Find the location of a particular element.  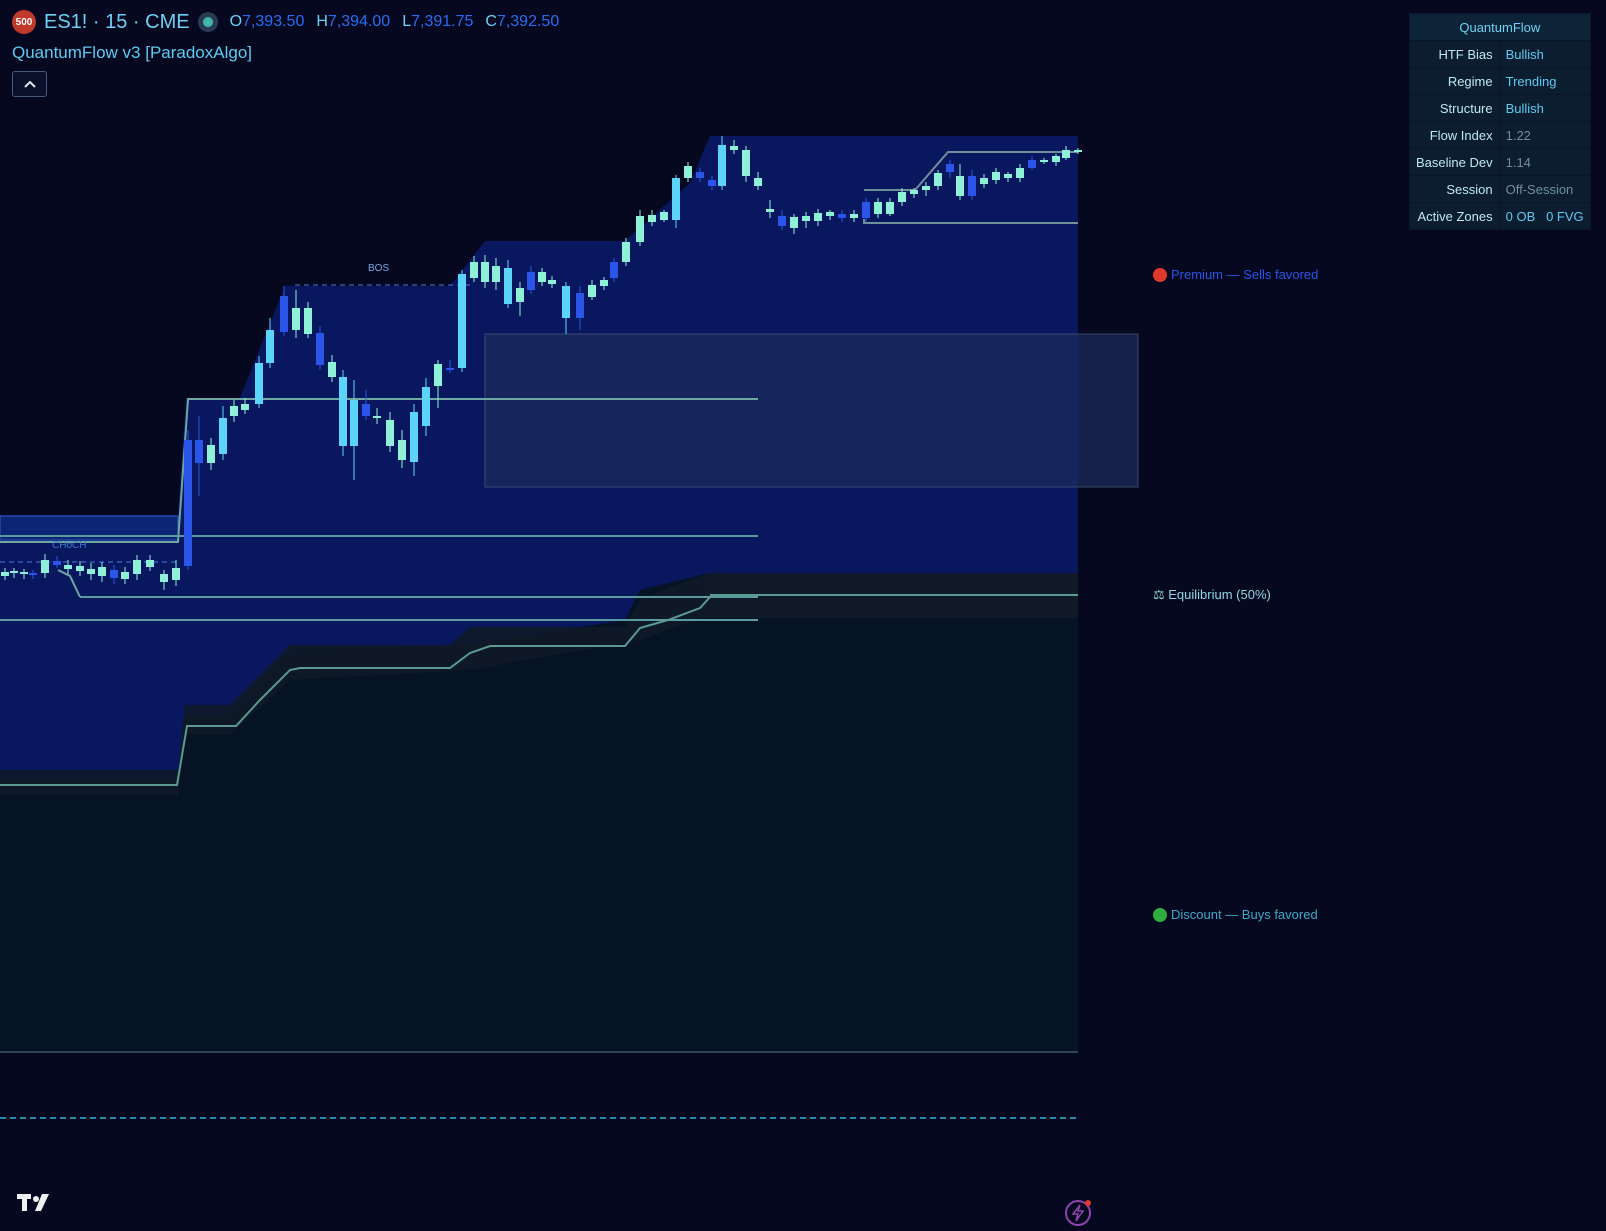

panel-title: QuantumFlow is located at coordinates (1500, 27).